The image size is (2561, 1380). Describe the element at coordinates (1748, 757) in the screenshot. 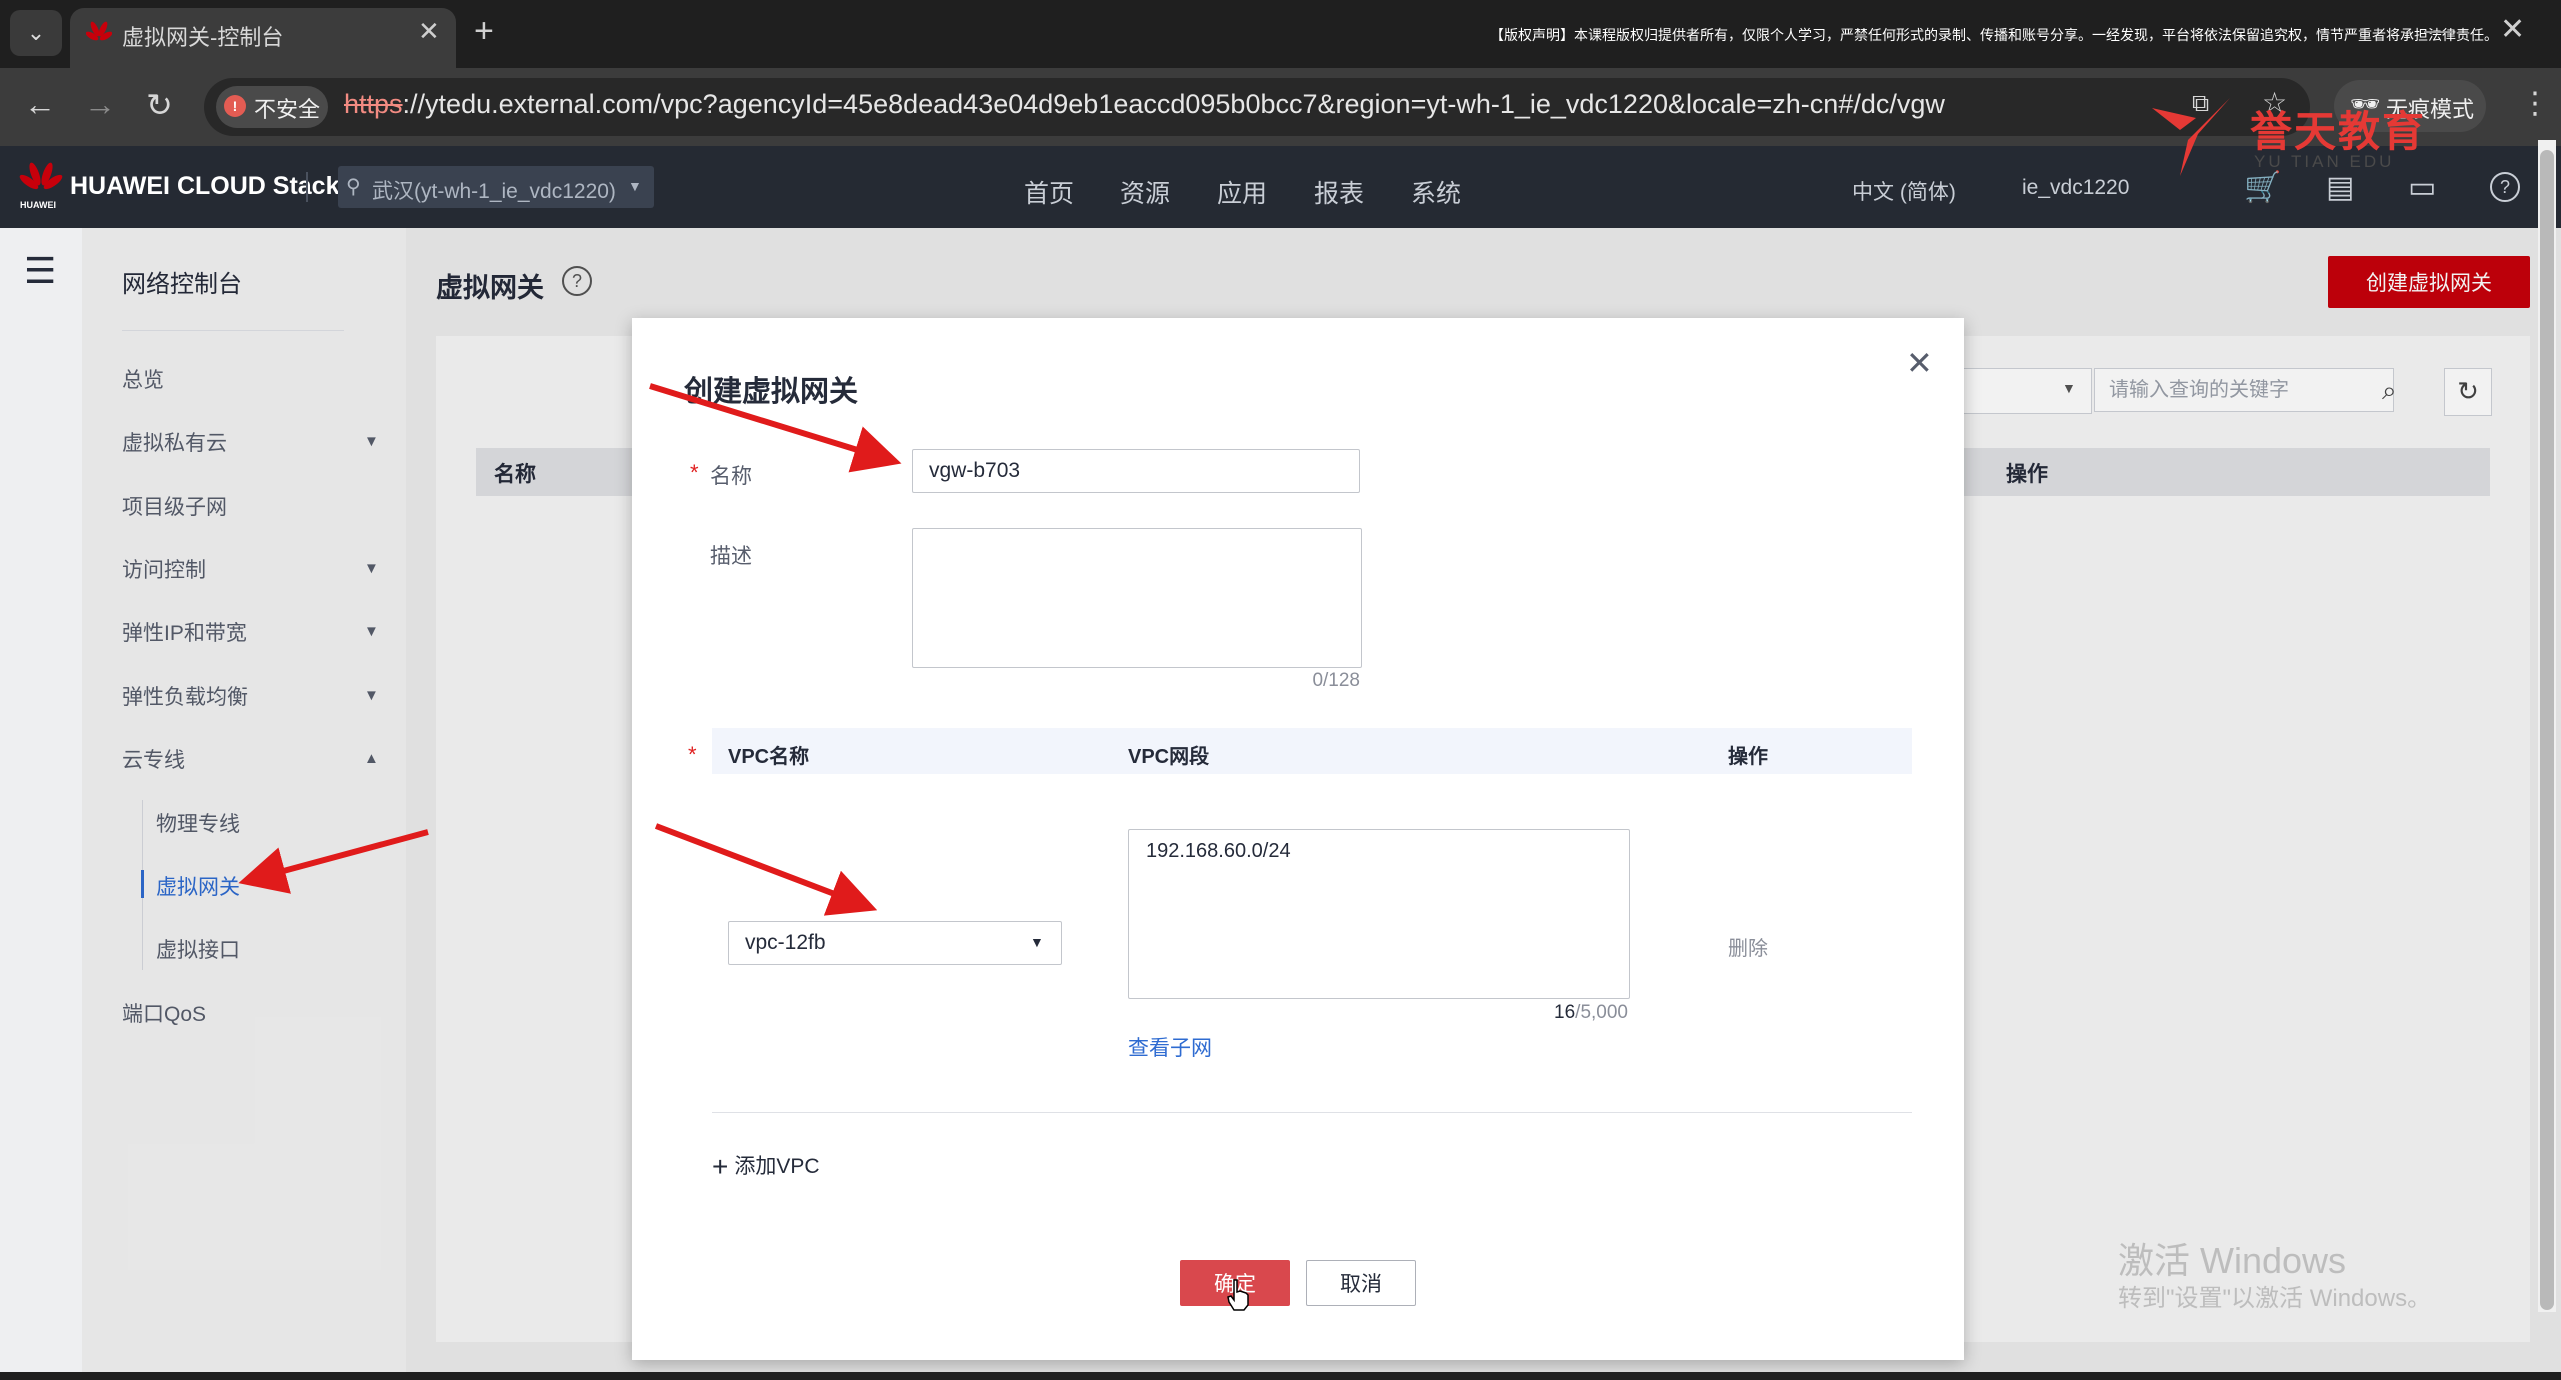

I see `vpc-column-ops: 操作` at that location.